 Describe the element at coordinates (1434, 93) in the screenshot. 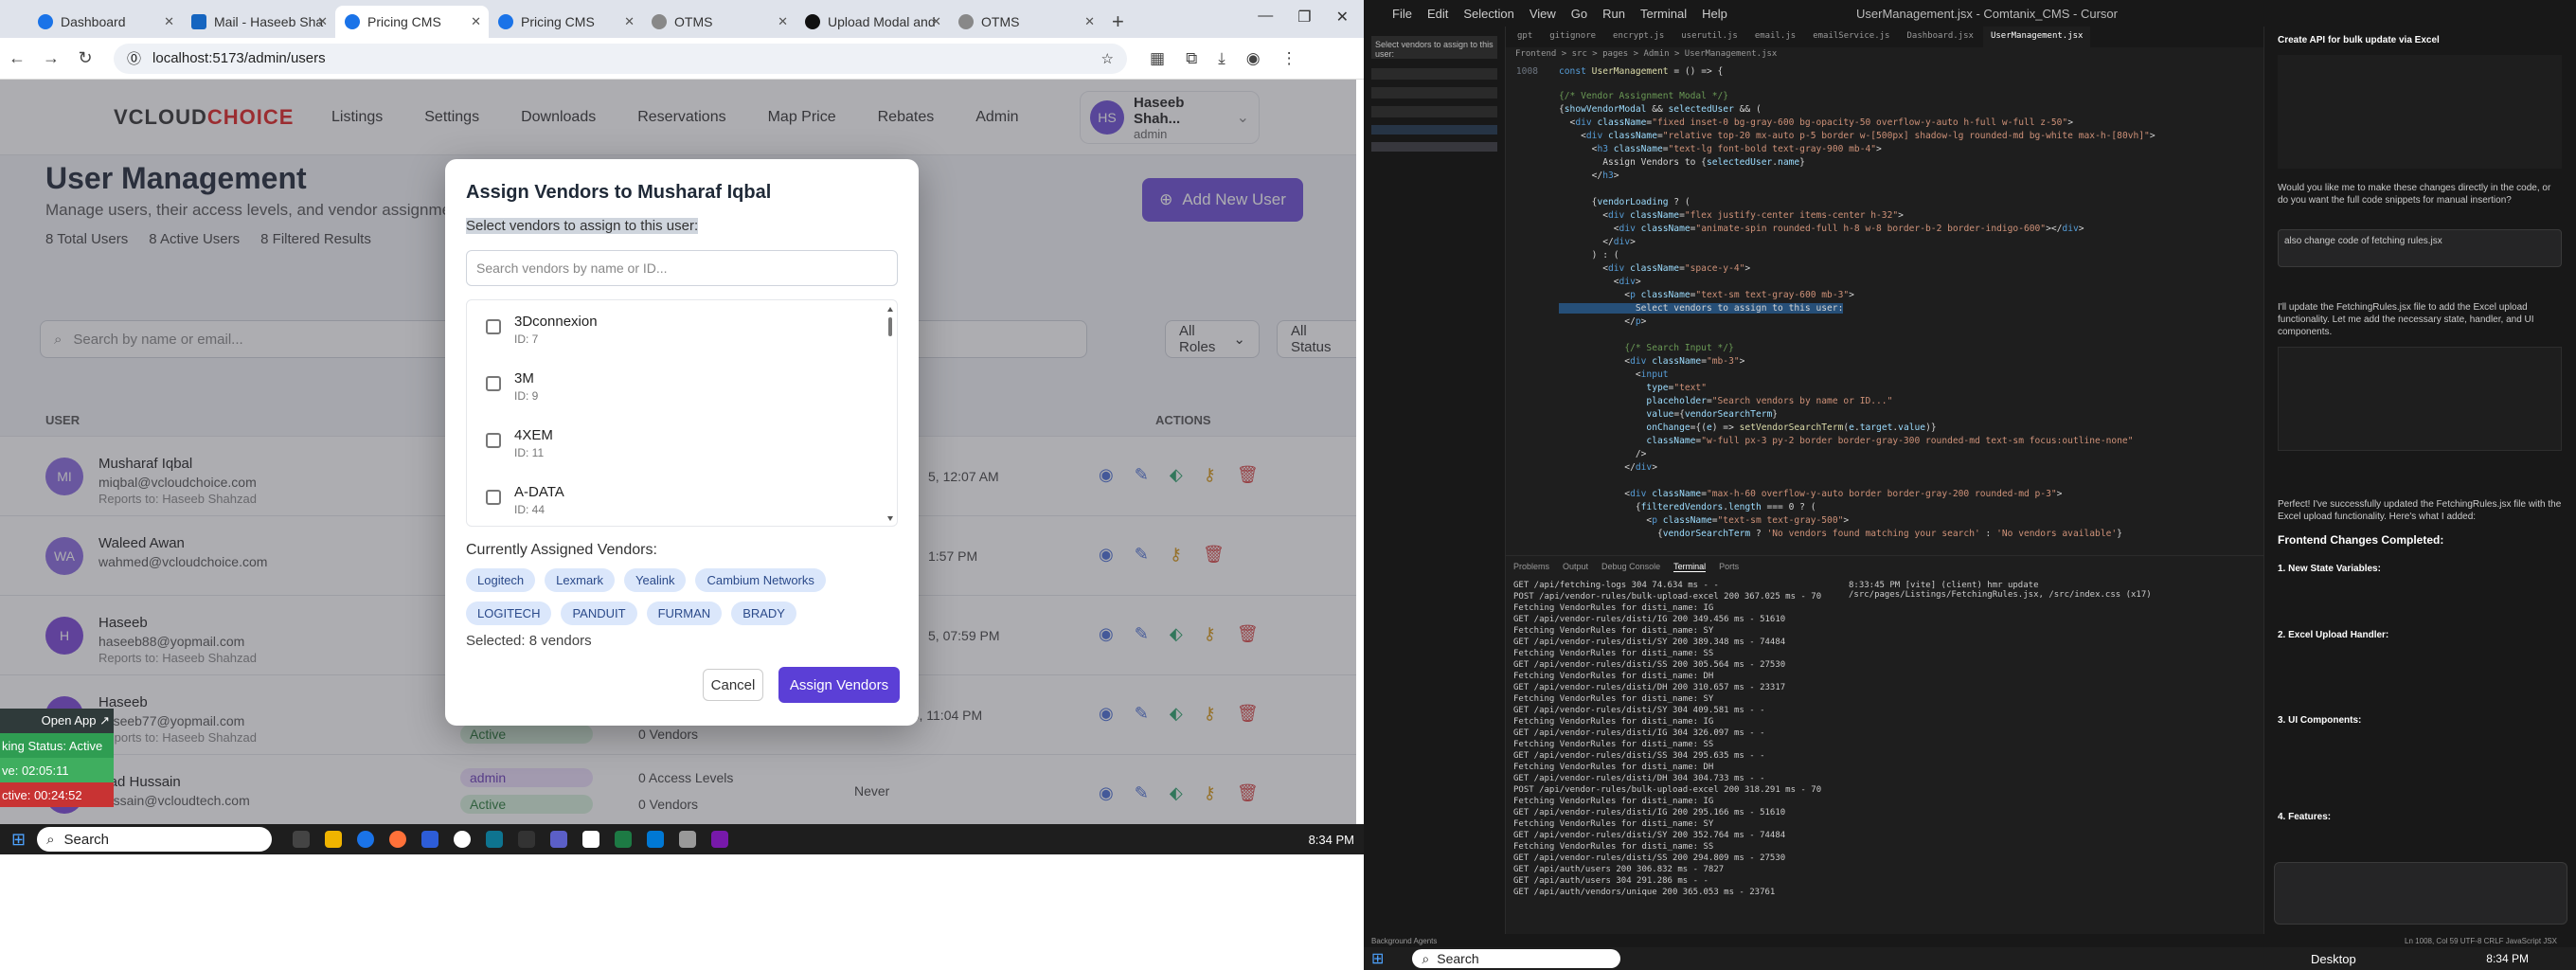

I see `include-field` at that location.